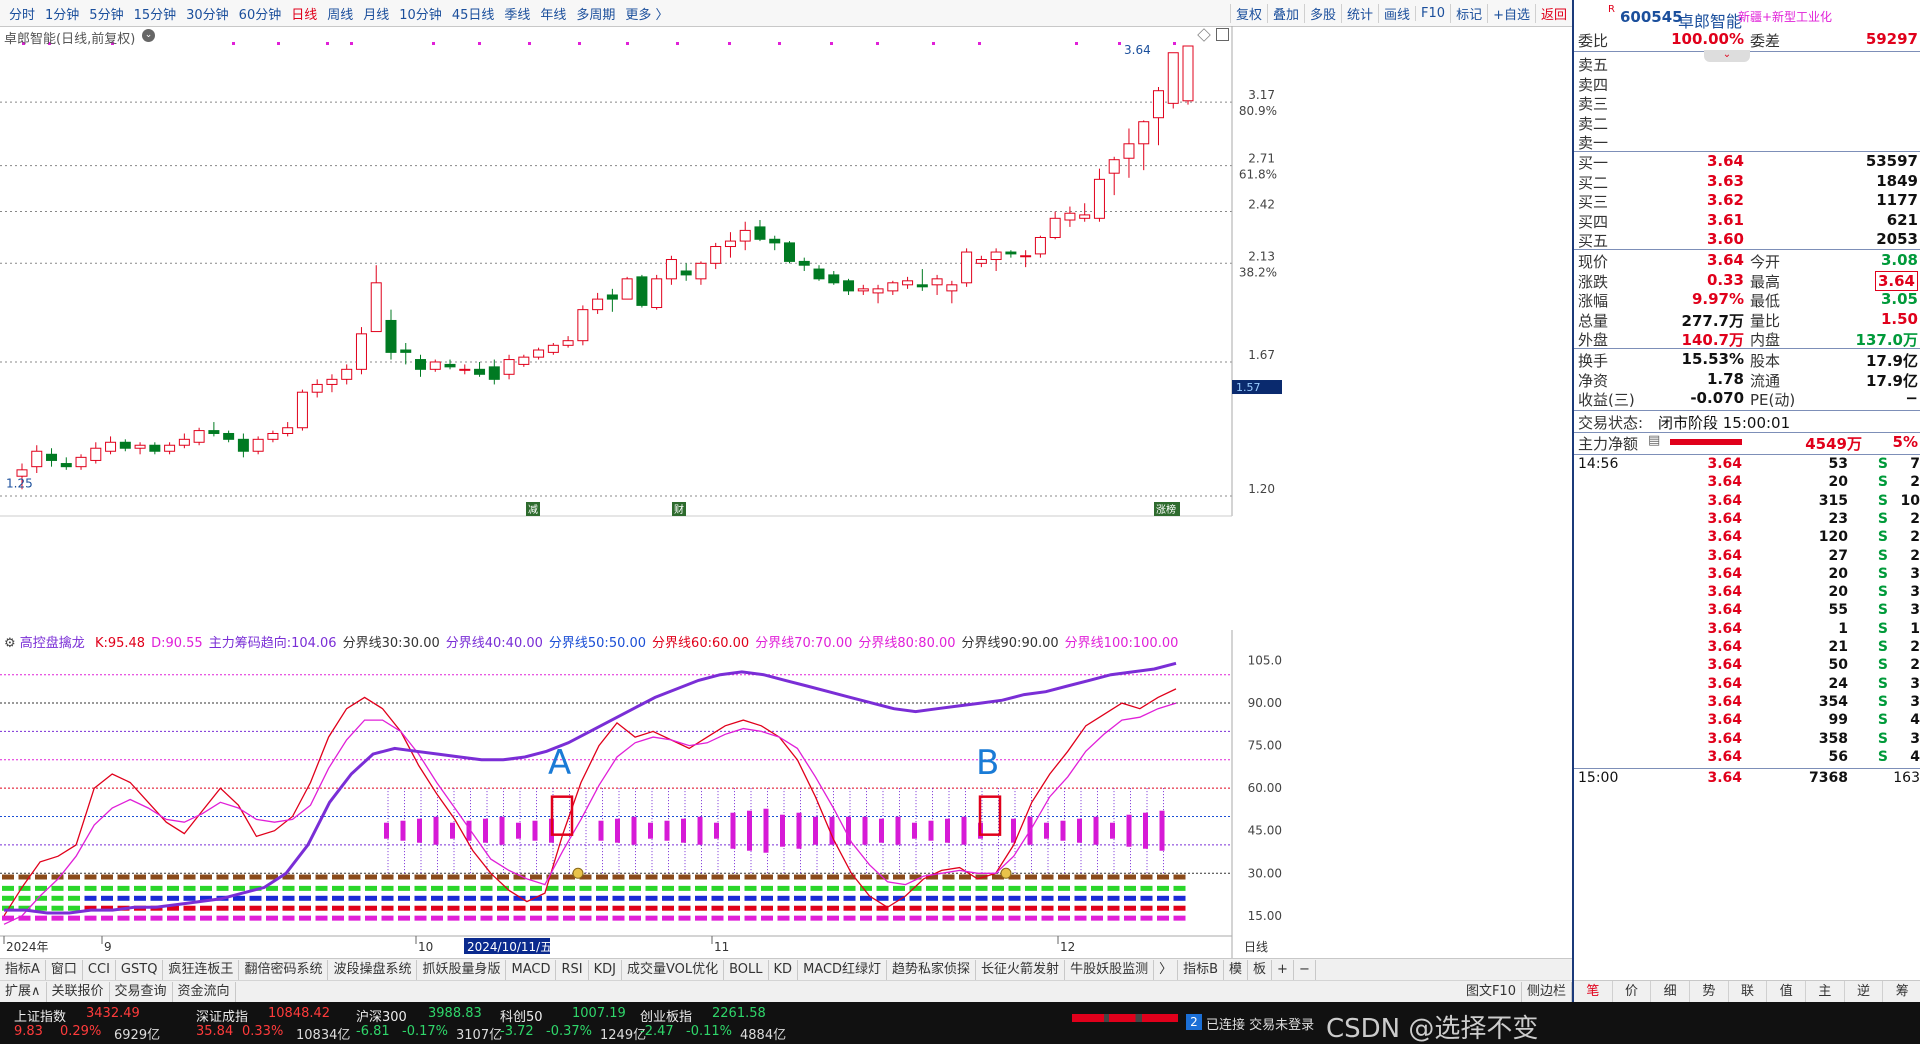 The image size is (1920, 1045). Describe the element at coordinates (1547, 992) in the screenshot. I see `extension-tab: 侧边栏` at that location.